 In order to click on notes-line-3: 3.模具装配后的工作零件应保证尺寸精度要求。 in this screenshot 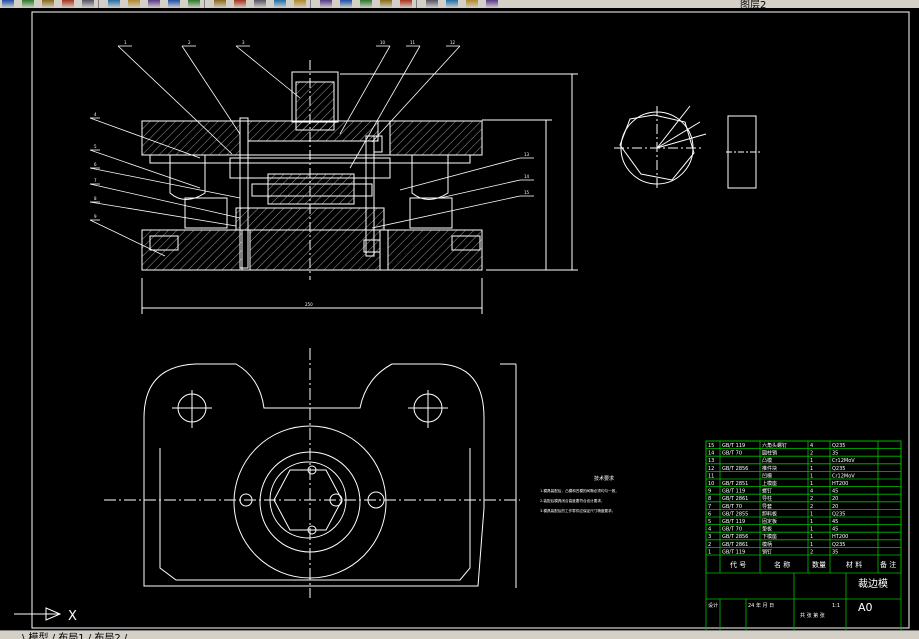, I will do `click(577, 510)`.